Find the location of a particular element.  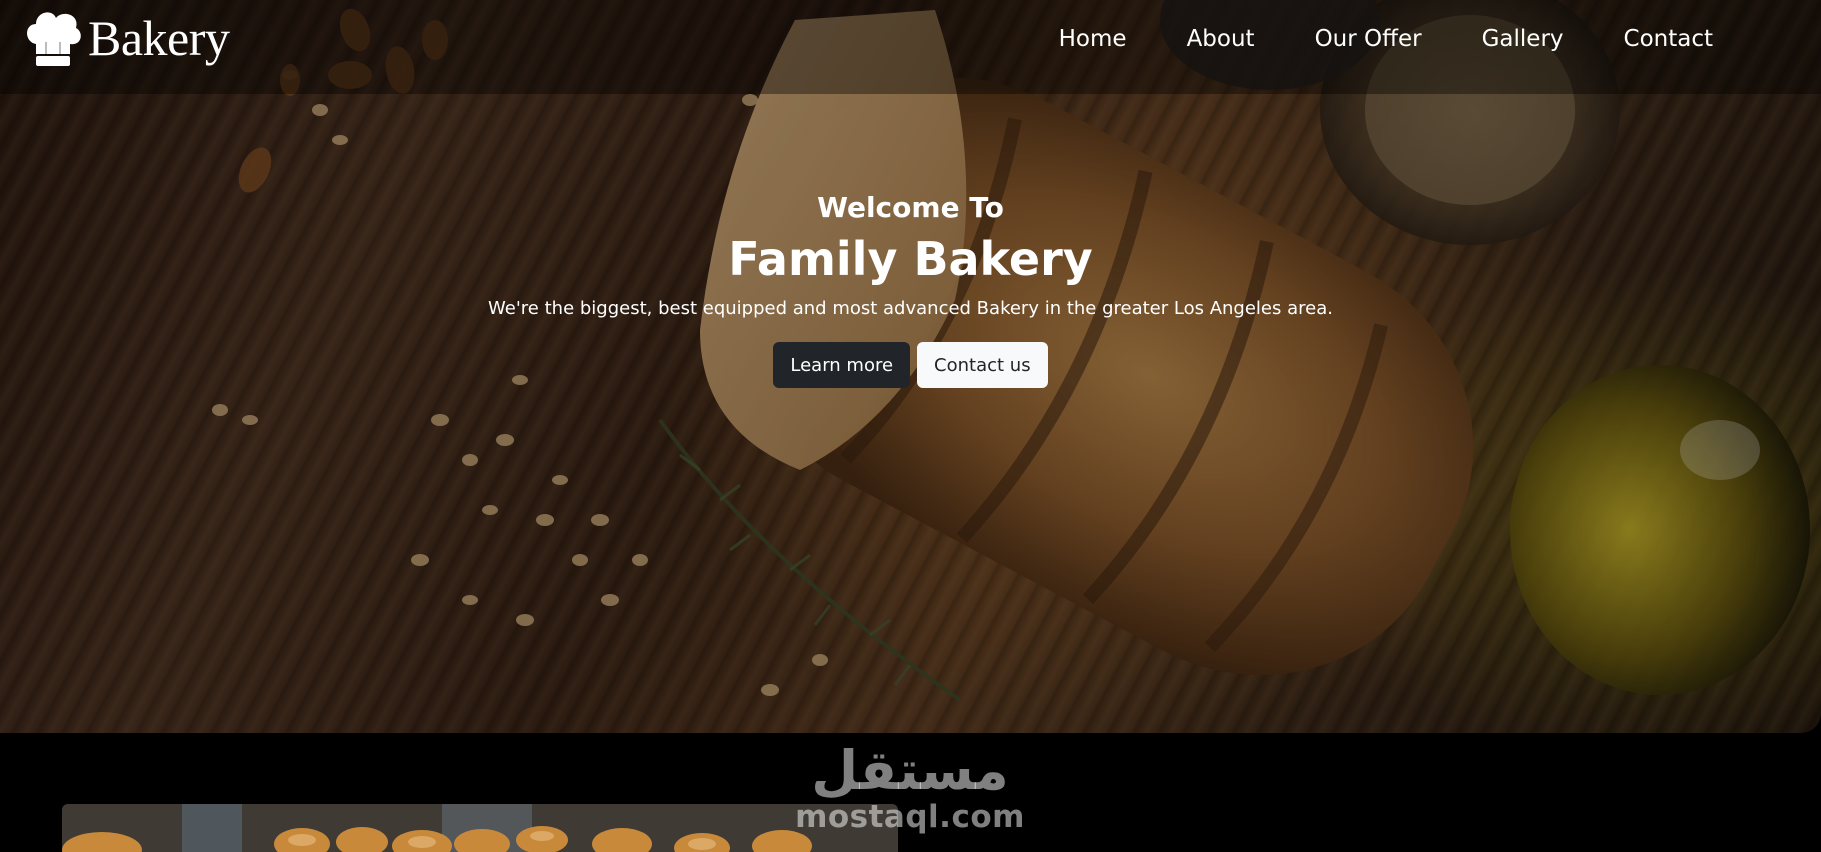

nav-item-about: About is located at coordinates (1221, 39).